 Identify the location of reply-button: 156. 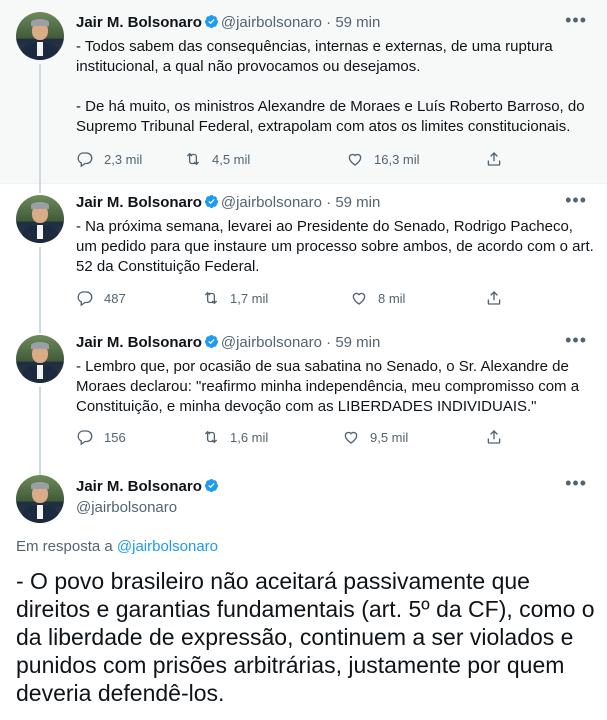
(101, 437).